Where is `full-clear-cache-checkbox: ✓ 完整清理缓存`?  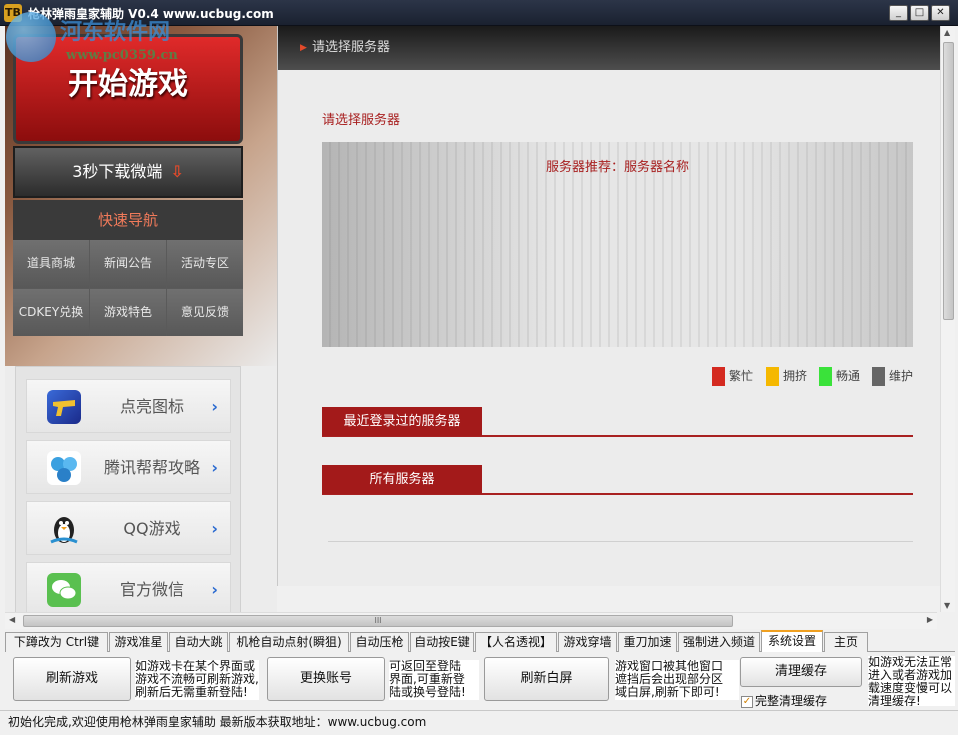
full-clear-cache-checkbox: ✓ 完整清理缓存 is located at coordinates (784, 700).